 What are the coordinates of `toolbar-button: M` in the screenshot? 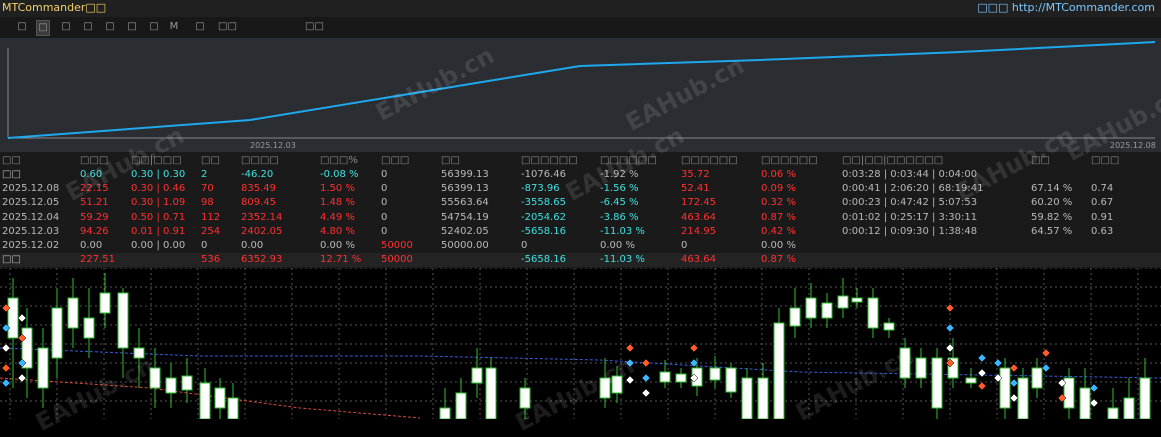 It's located at (174, 27).